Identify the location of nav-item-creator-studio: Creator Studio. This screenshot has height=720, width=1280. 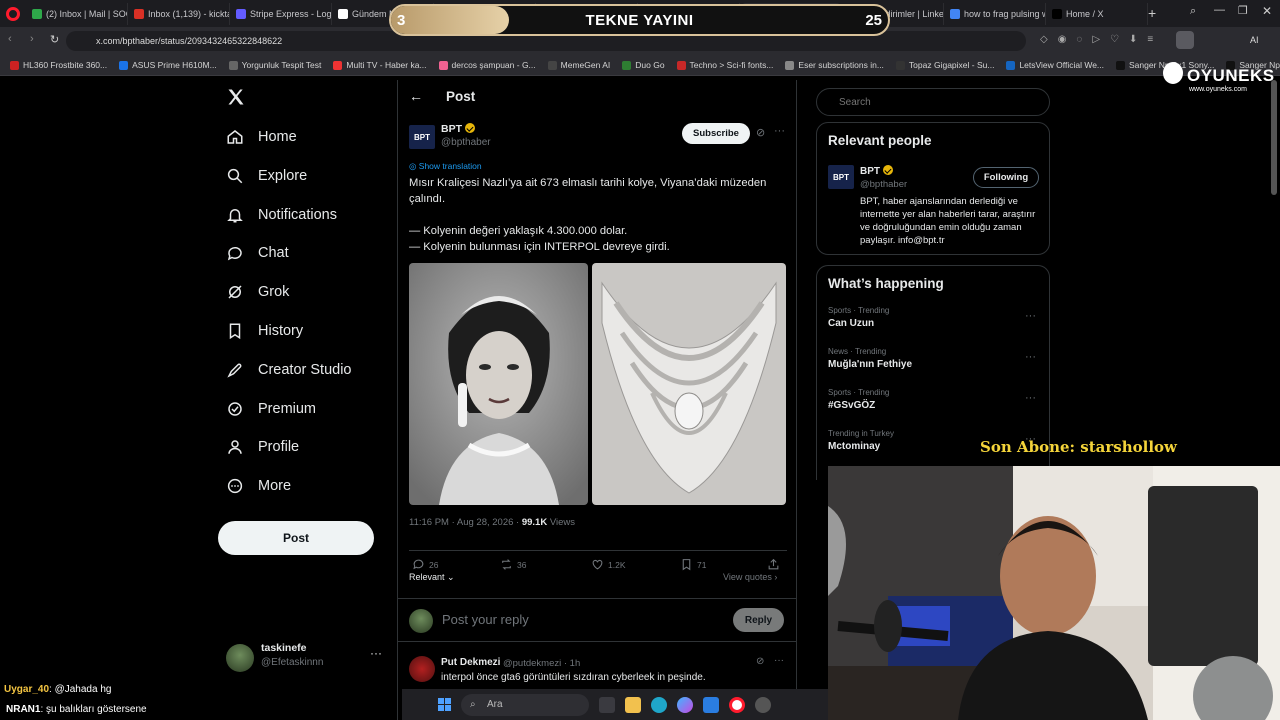
(289, 370).